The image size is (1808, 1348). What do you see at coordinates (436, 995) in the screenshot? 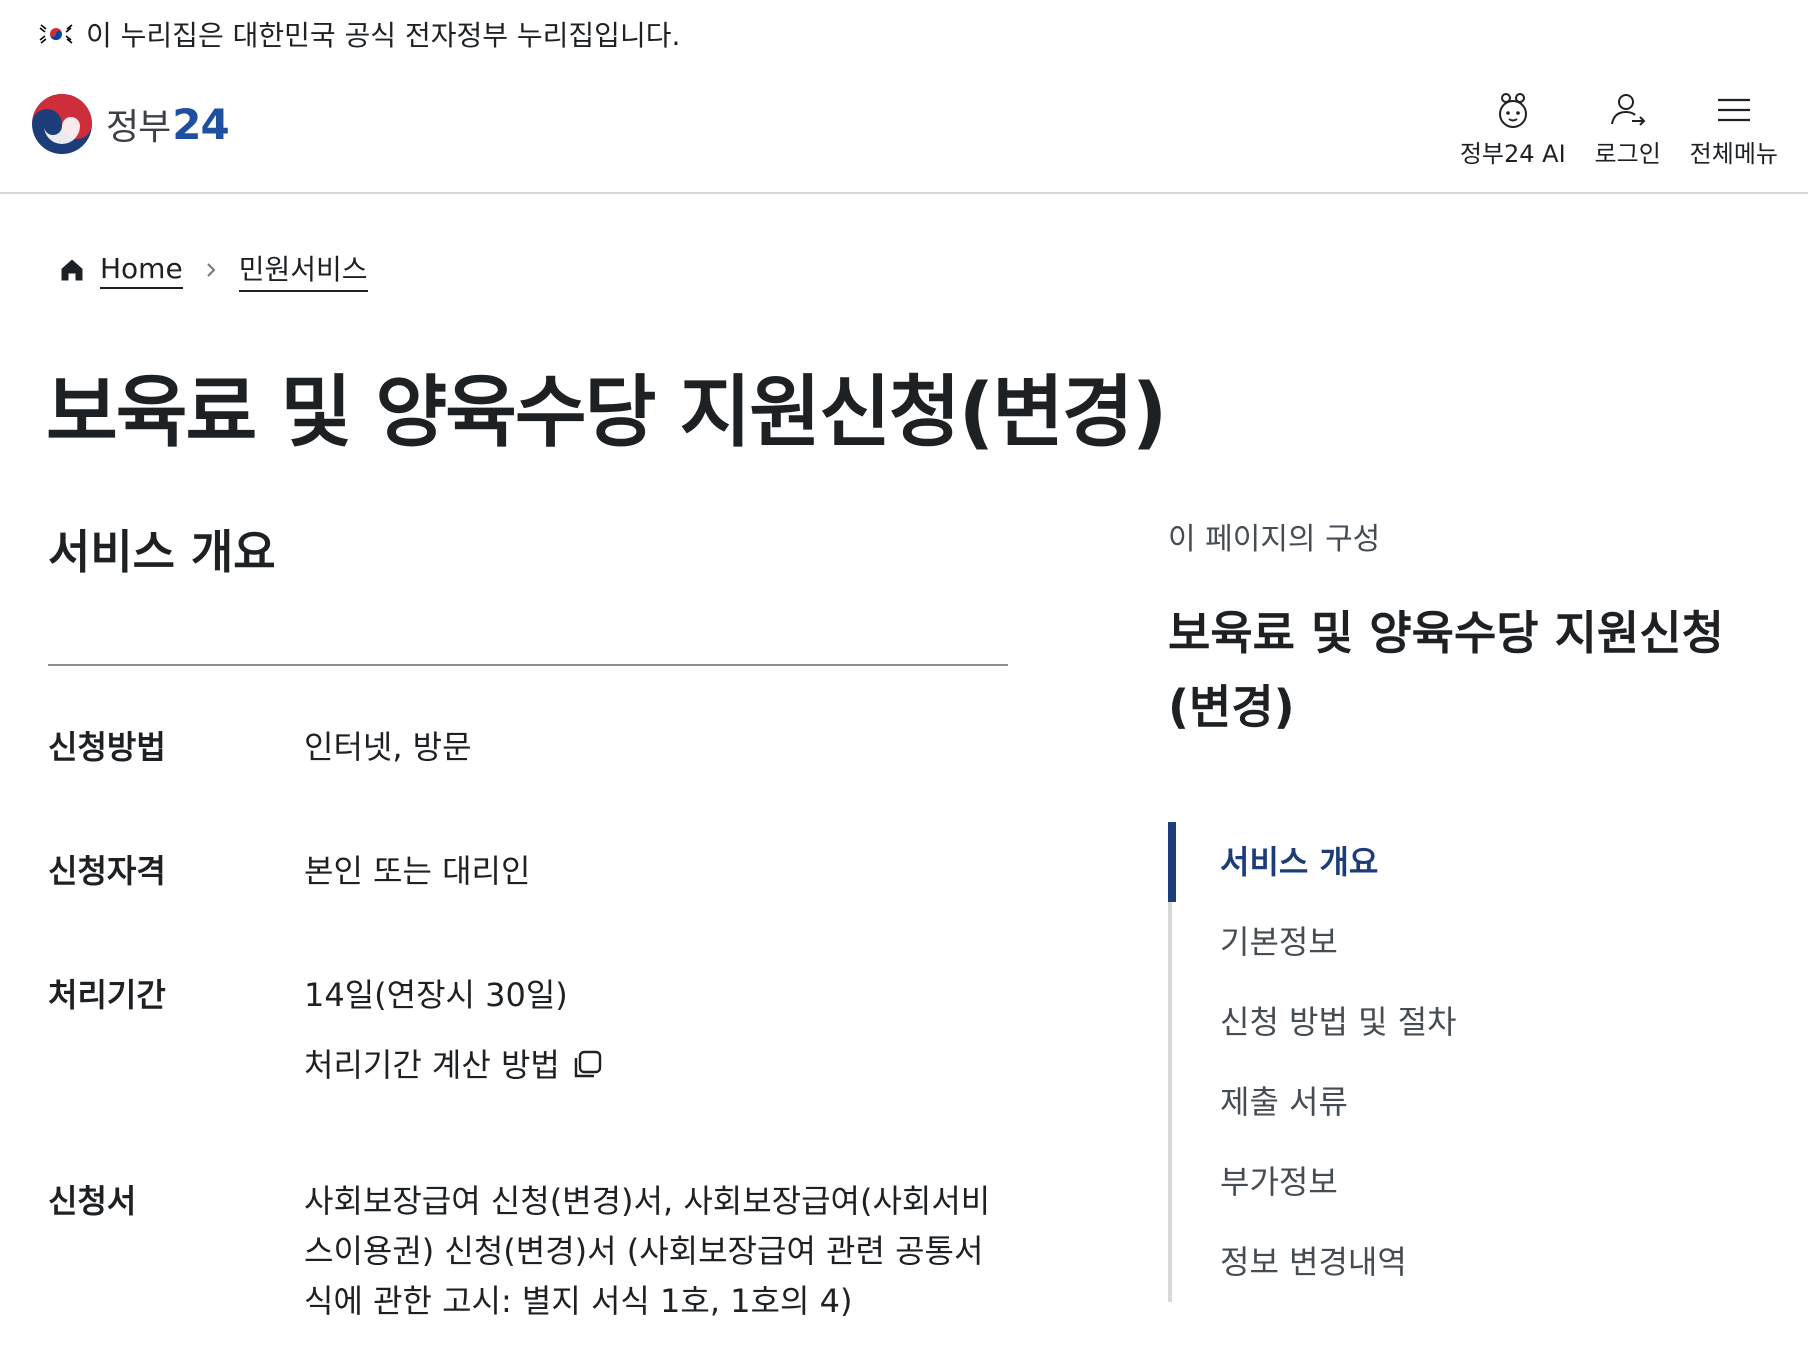
I see `info-value: 14일(연장시 30일)` at bounding box center [436, 995].